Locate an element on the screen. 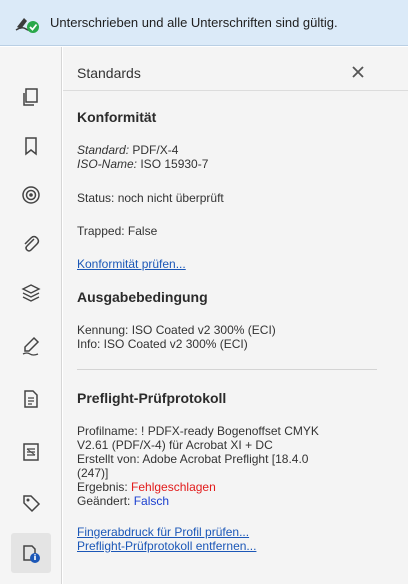  modified-line: Geändert: Falsch is located at coordinates (123, 501).